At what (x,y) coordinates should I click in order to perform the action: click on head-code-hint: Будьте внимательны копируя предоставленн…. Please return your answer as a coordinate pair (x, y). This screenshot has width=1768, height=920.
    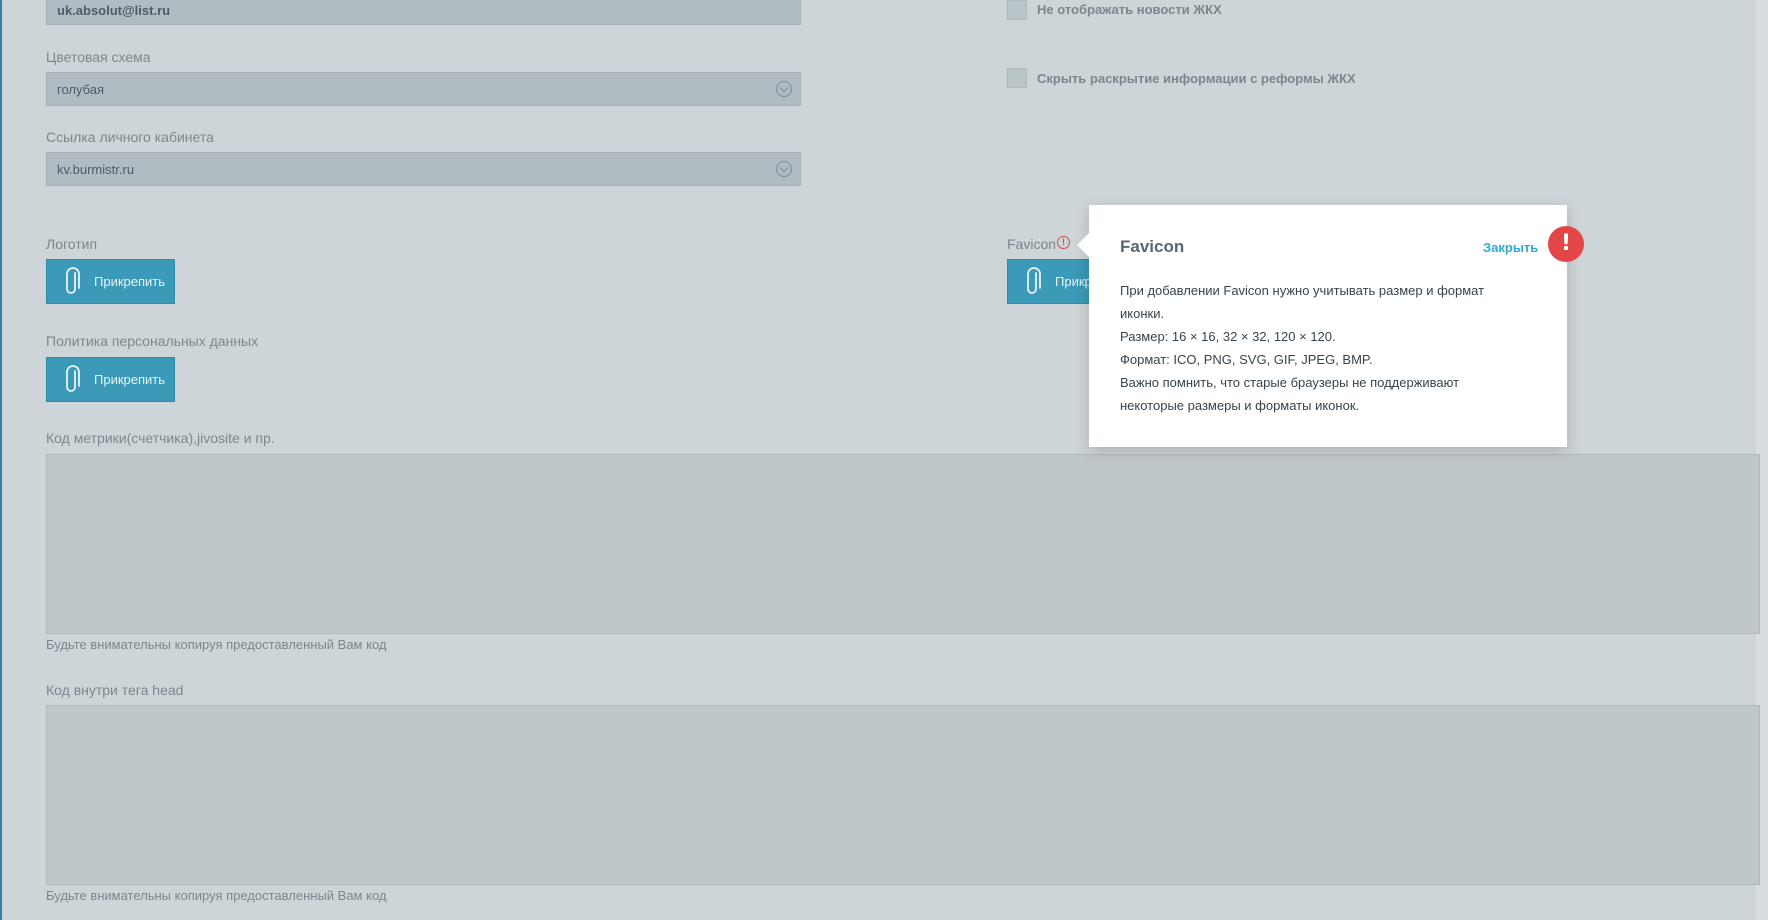
    Looking at the image, I should click on (216, 895).